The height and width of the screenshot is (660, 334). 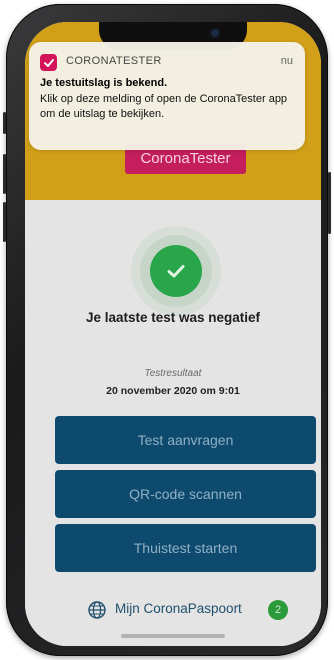 I want to click on check-circle-icon, so click(x=176, y=271).